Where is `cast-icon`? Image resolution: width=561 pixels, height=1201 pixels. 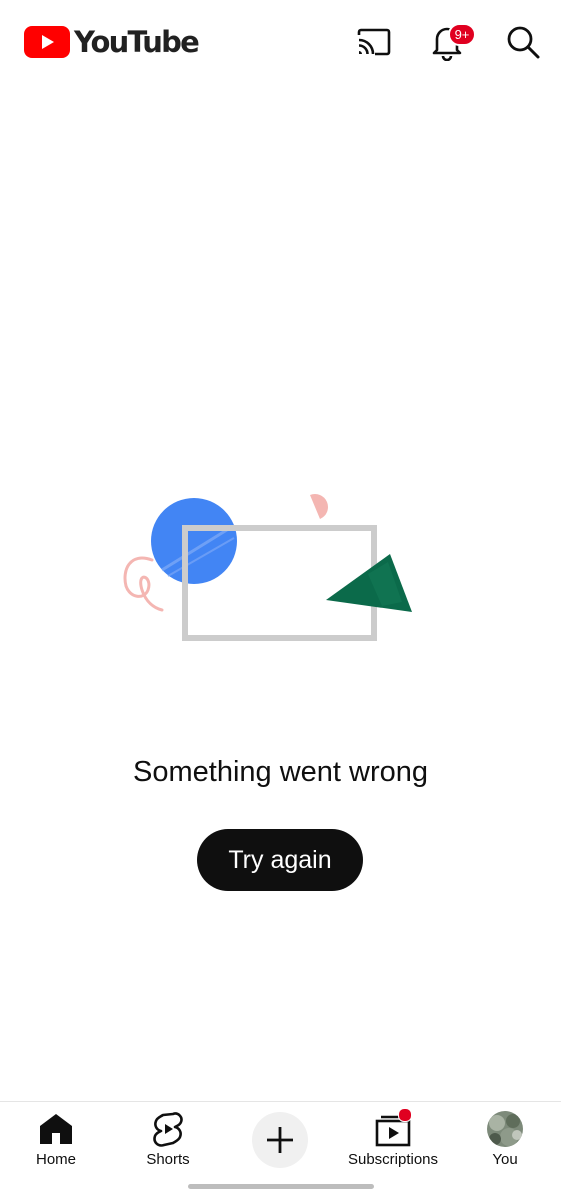
cast-icon is located at coordinates (374, 42).